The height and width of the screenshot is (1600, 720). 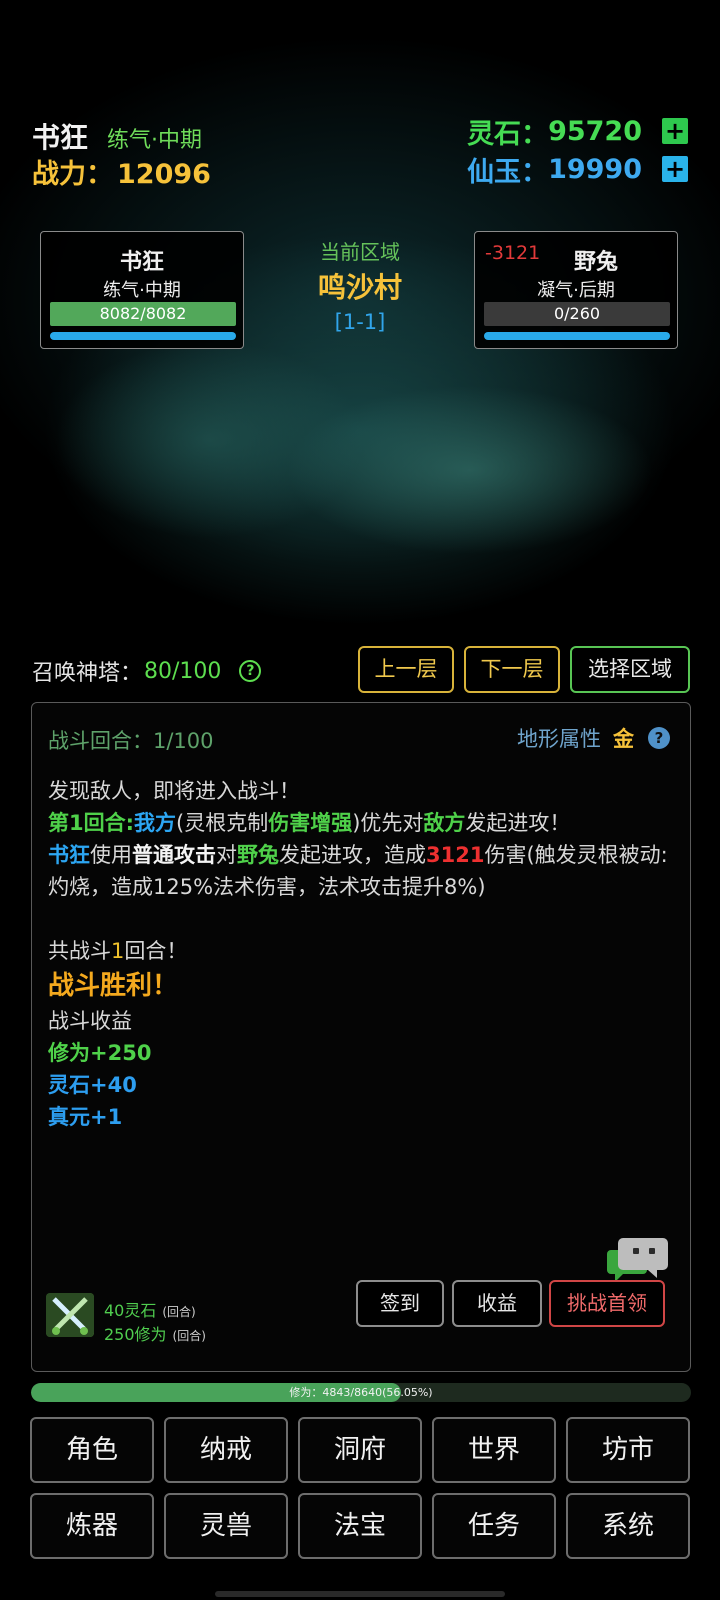 I want to click on player-mana-bar, so click(x=143, y=336).